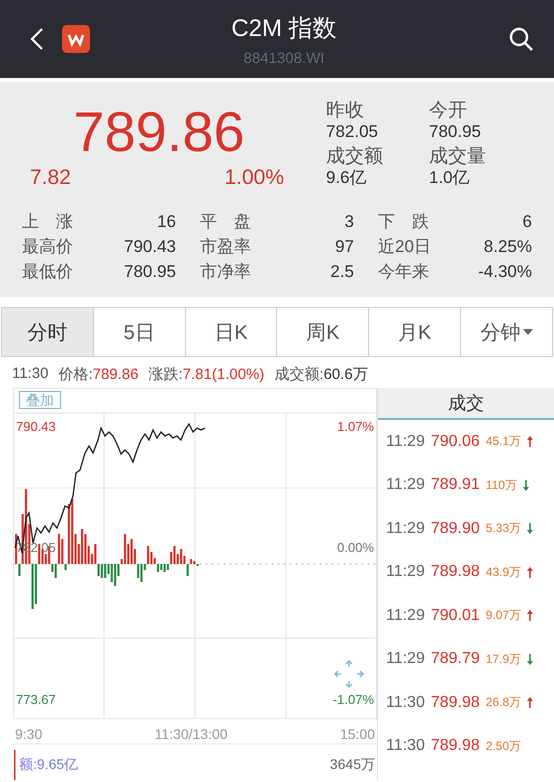 The height and width of the screenshot is (782, 554). What do you see at coordinates (403, 272) in the screenshot?
I see `stat-label: 今年来` at bounding box center [403, 272].